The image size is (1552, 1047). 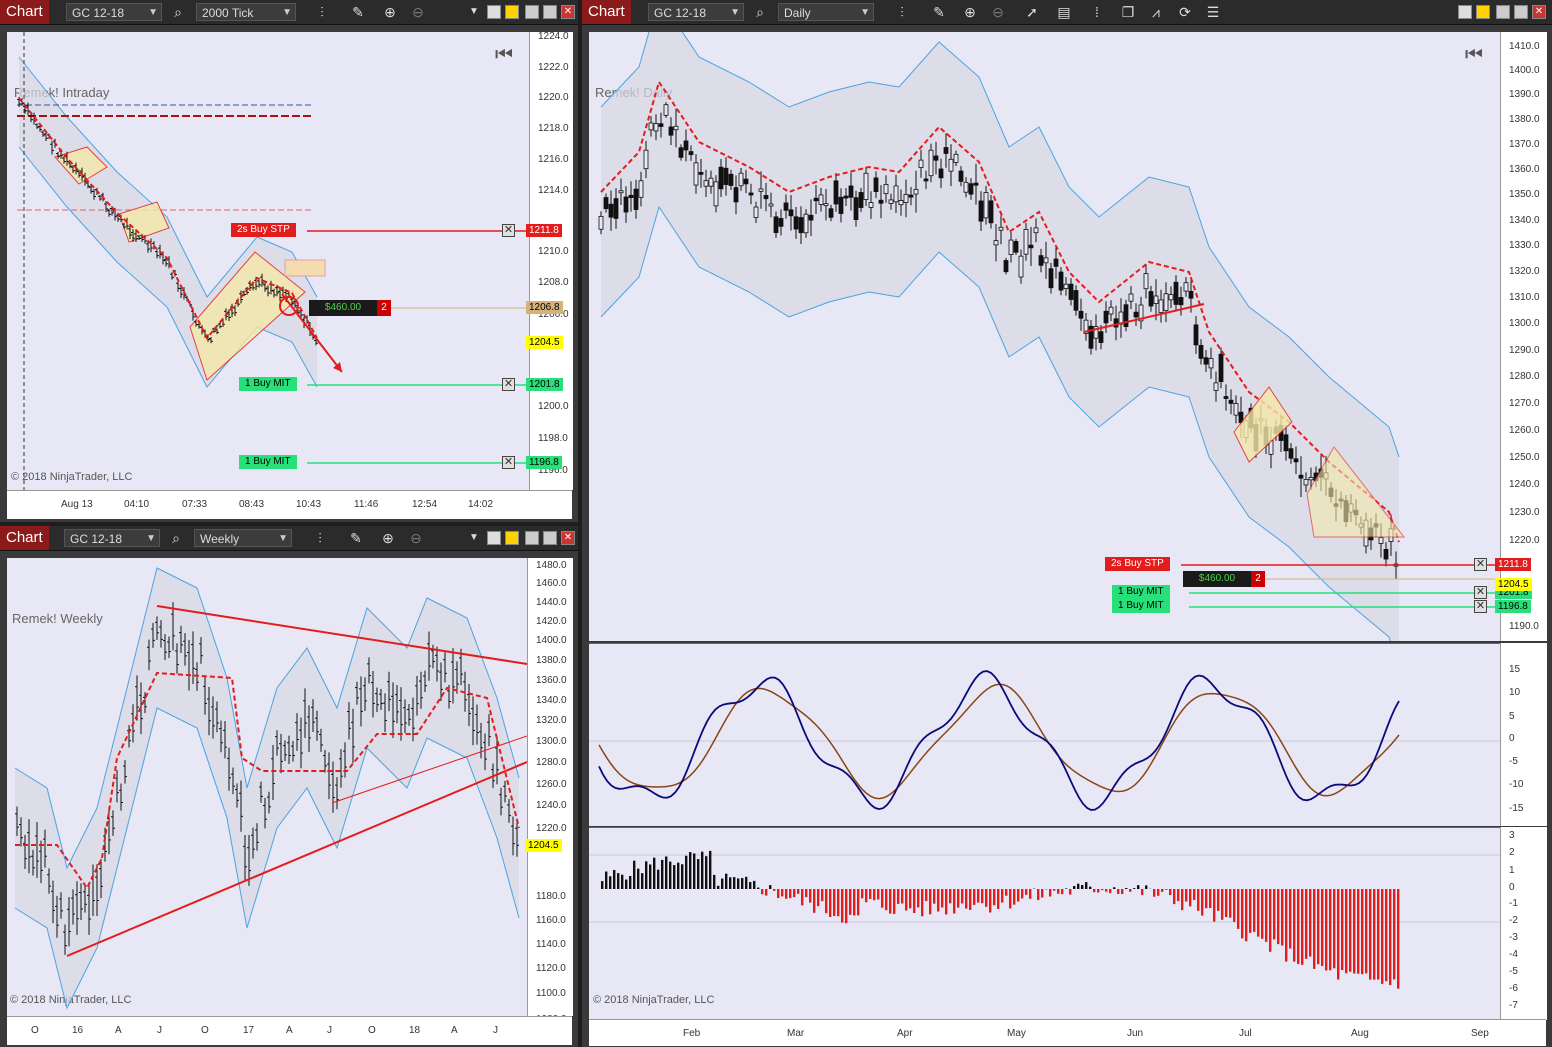 I want to click on strategies-icon: ⩘, so click(x=1156, y=12).